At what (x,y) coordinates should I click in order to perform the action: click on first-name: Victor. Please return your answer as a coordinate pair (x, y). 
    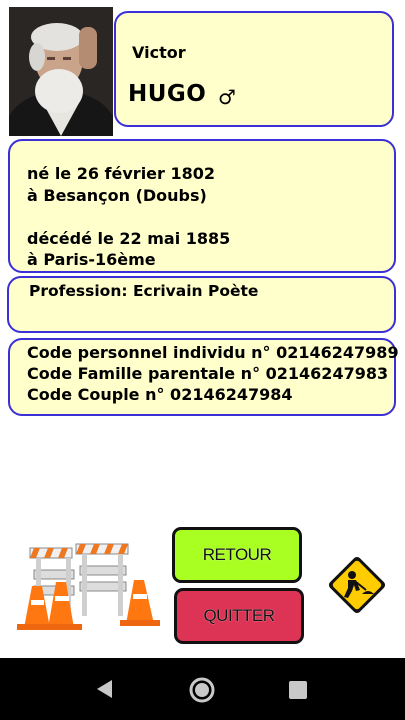
    Looking at the image, I should click on (159, 52).